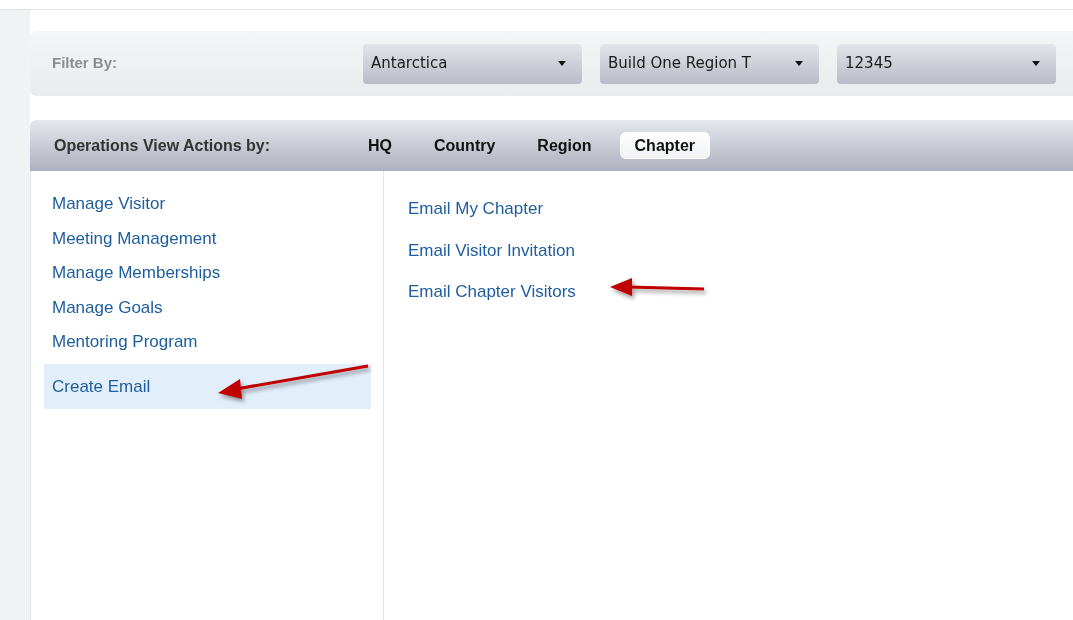 The image size is (1073, 620). Describe the element at coordinates (564, 145) in the screenshot. I see `tab: Region` at that location.